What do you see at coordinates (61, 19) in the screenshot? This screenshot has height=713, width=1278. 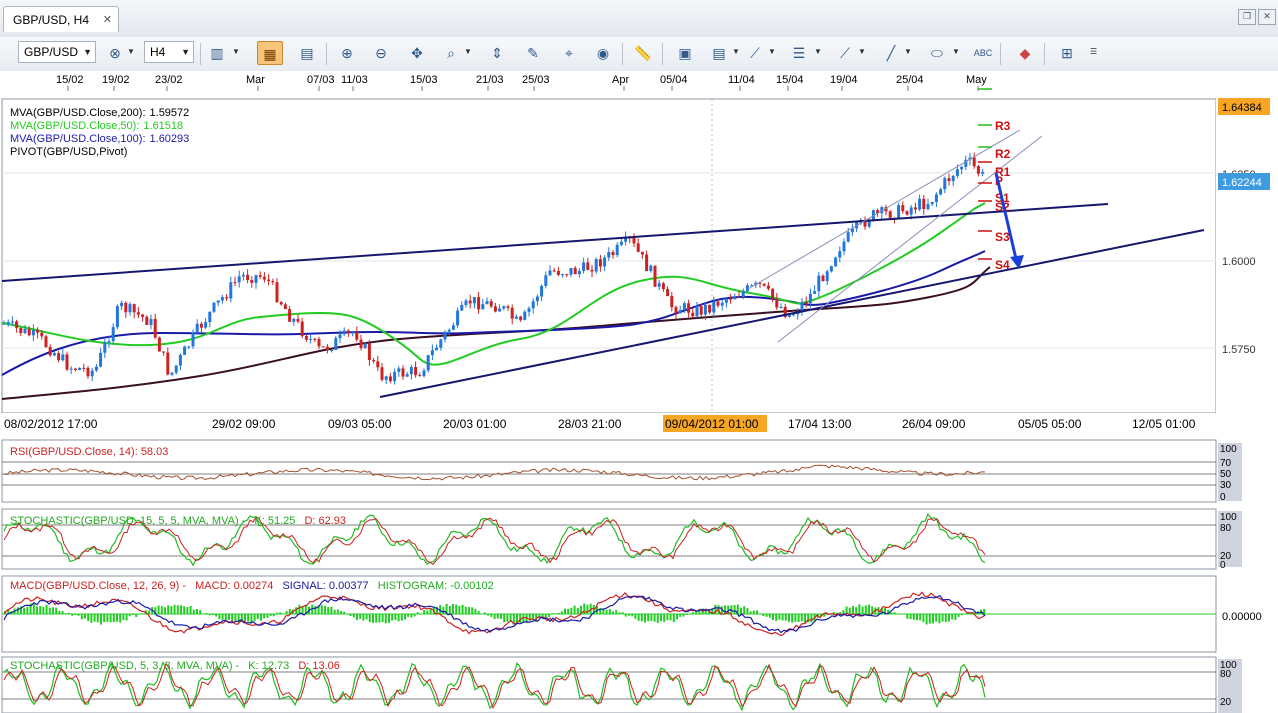 I see `chart-tab: GBP/USD, H4 ✕` at bounding box center [61, 19].